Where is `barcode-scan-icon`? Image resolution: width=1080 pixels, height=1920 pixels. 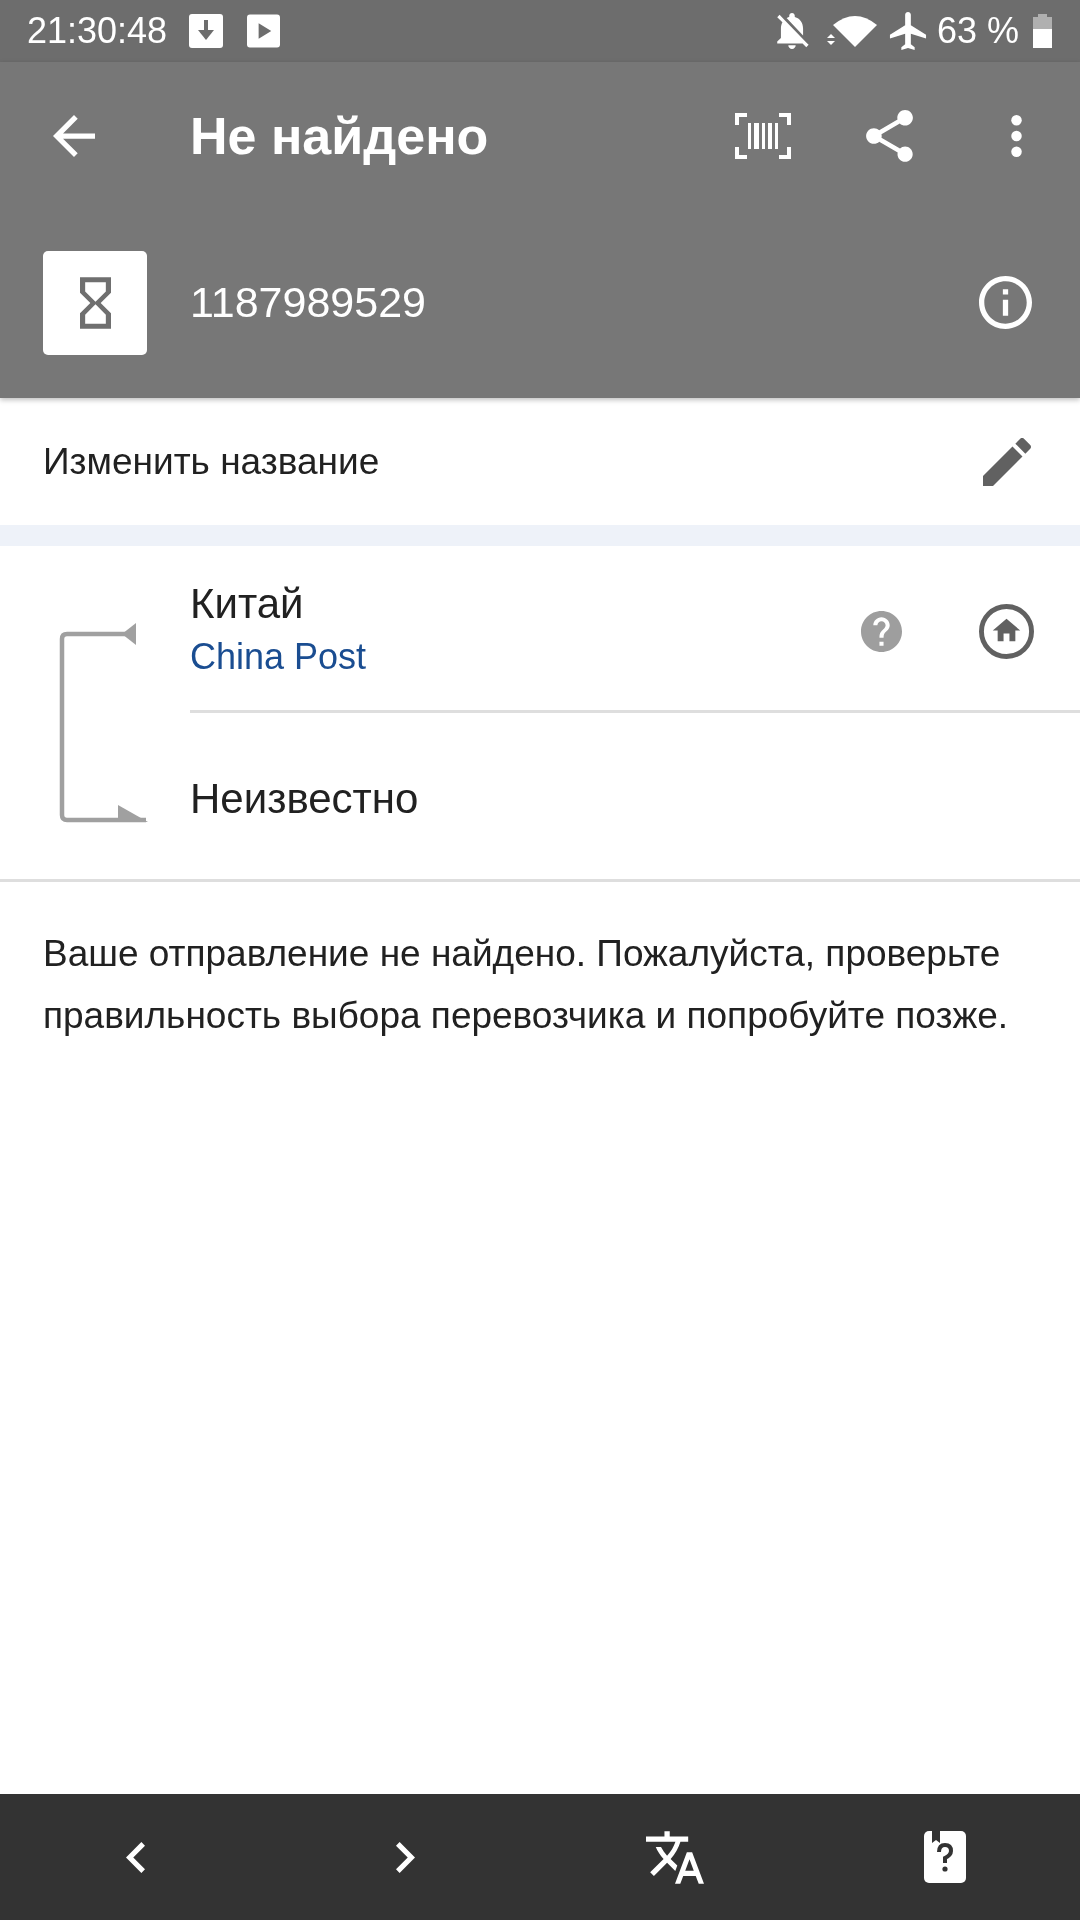 barcode-scan-icon is located at coordinates (762, 135).